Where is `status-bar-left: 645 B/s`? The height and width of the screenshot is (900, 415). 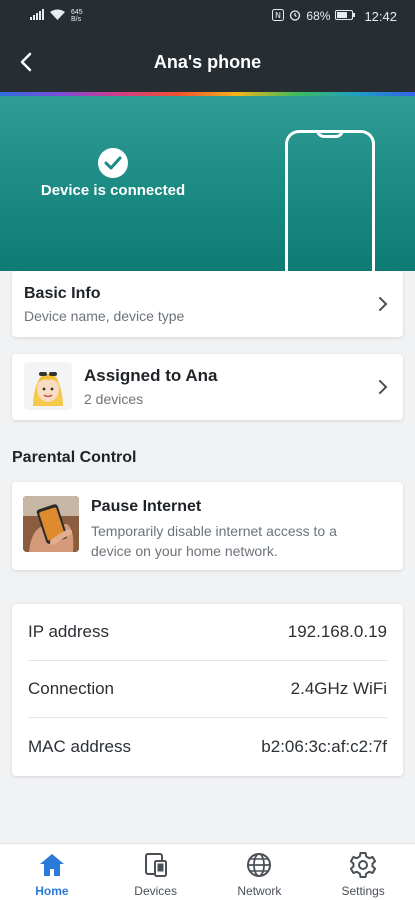 status-bar-left: 645 B/s is located at coordinates (56, 16).